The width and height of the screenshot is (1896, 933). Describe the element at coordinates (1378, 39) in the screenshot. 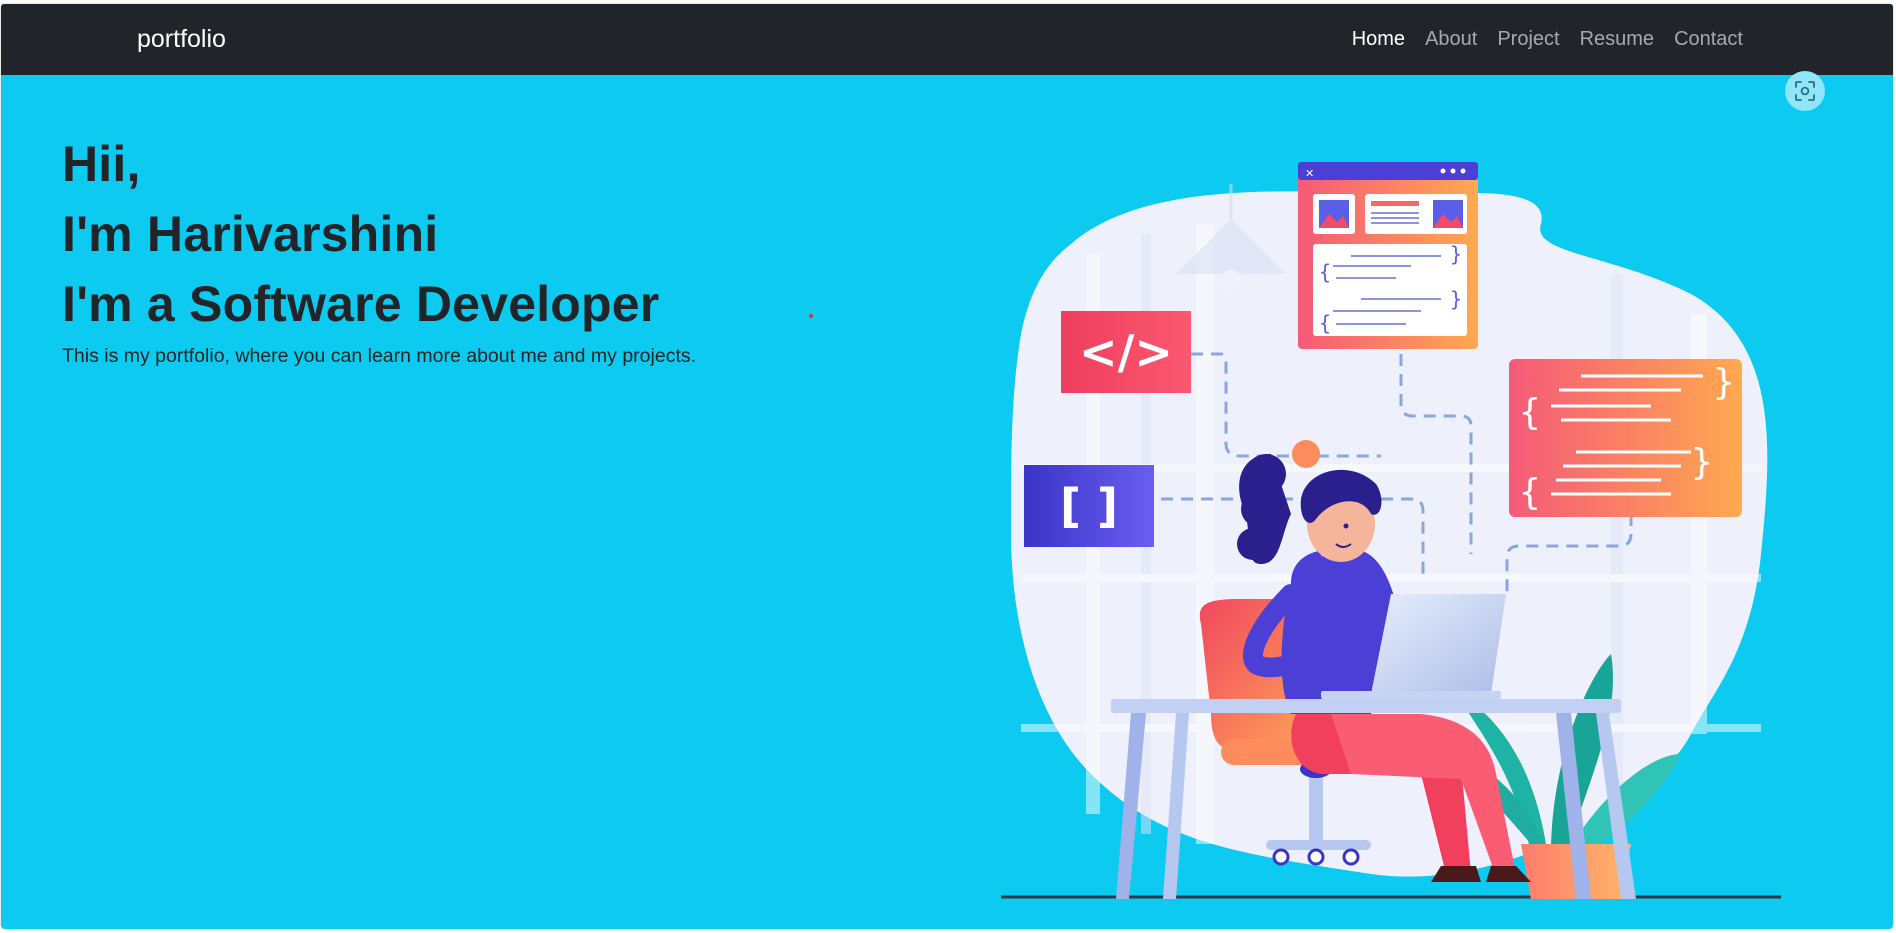

I see `nav-link-home: Home` at that location.